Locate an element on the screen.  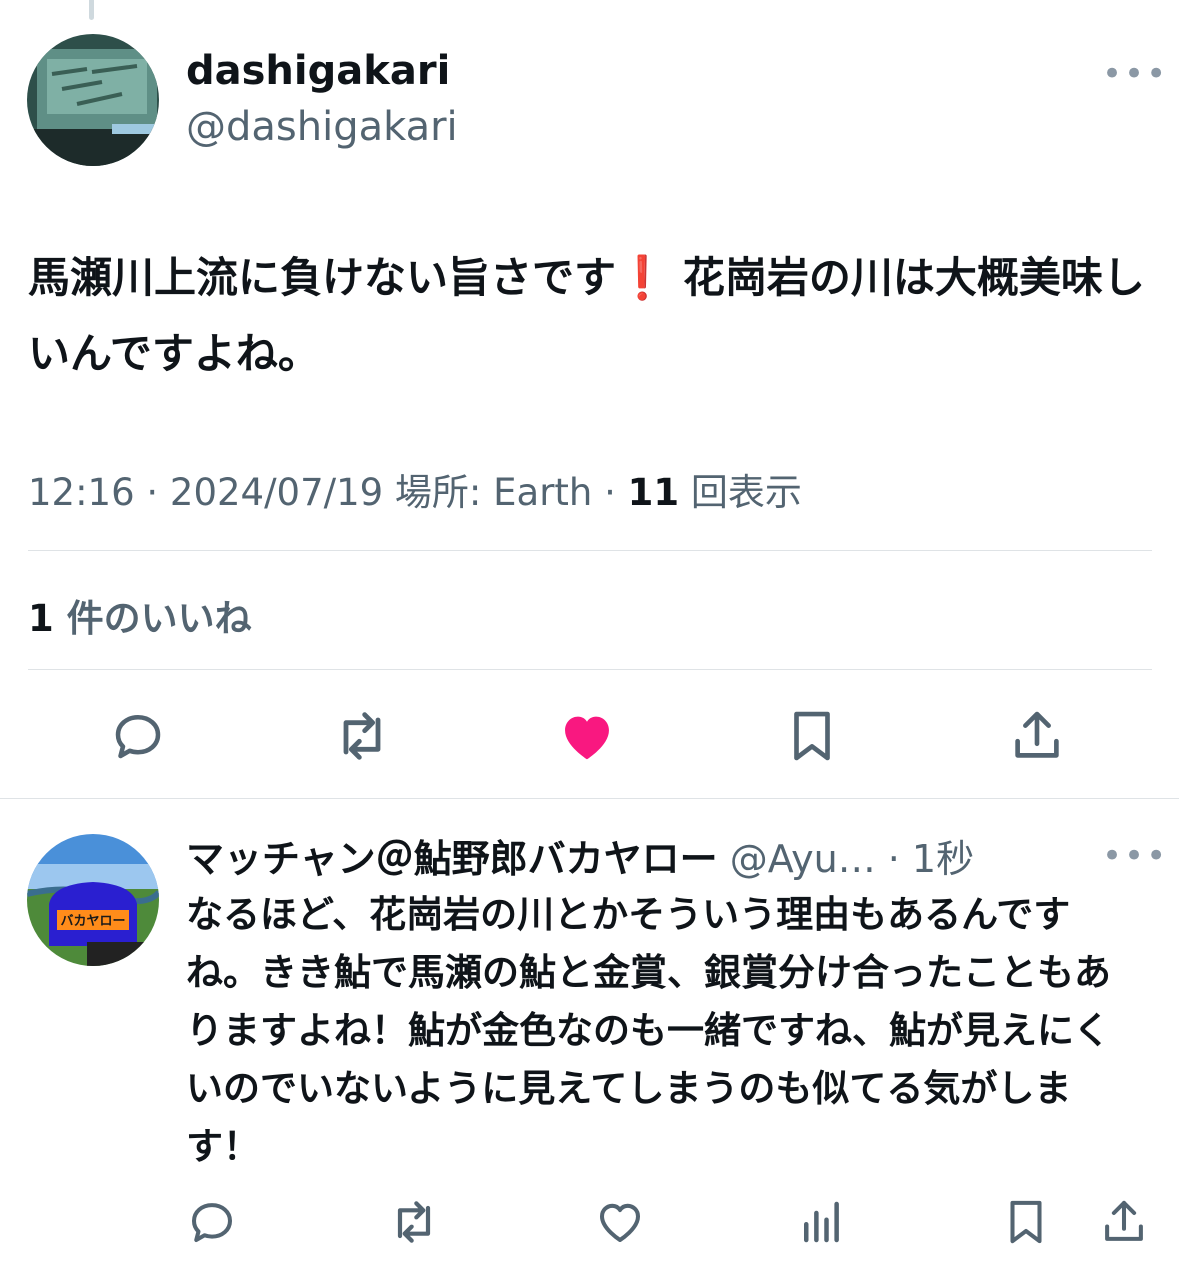
share-button is located at coordinates (1037, 736).